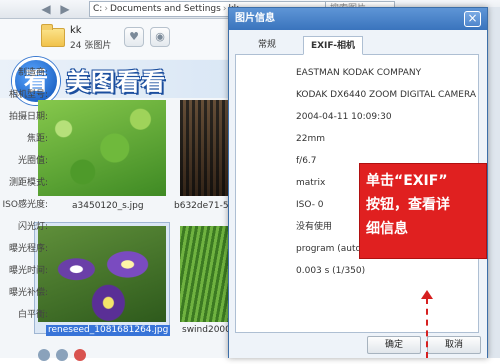 Image resolution: width=500 pixels, height=364 pixels. Describe the element at coordinates (32, 73) in the screenshot. I see `exif-label: 制造商:` at that location.